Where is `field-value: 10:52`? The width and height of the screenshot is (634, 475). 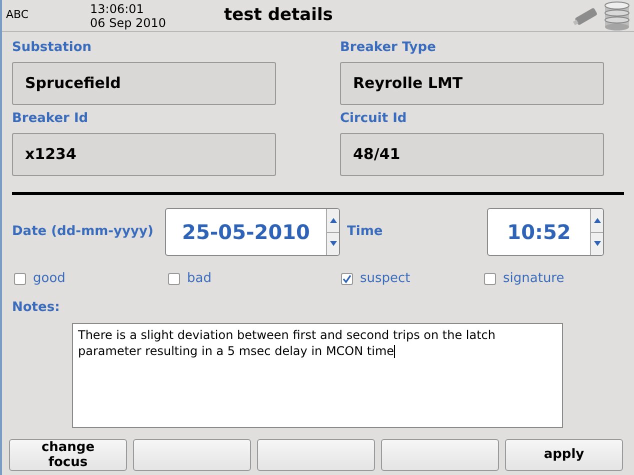
field-value: 10:52 is located at coordinates (539, 232).